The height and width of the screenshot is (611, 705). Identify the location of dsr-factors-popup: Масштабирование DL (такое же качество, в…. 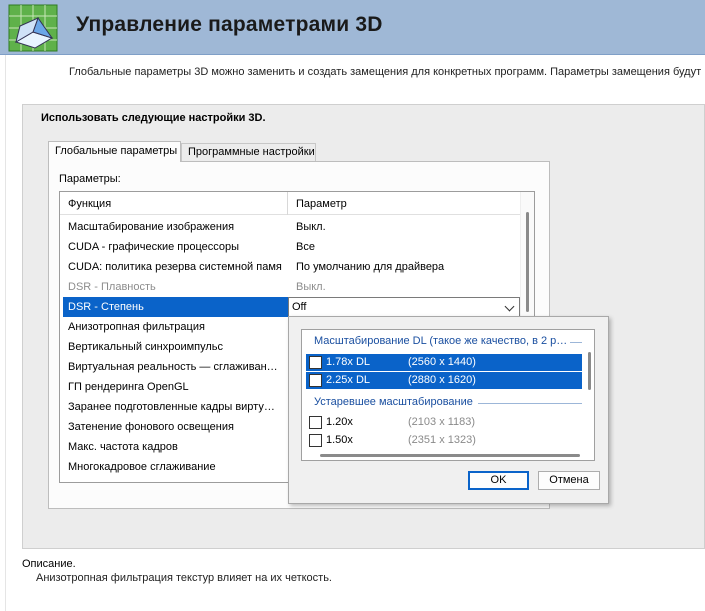
(448, 410).